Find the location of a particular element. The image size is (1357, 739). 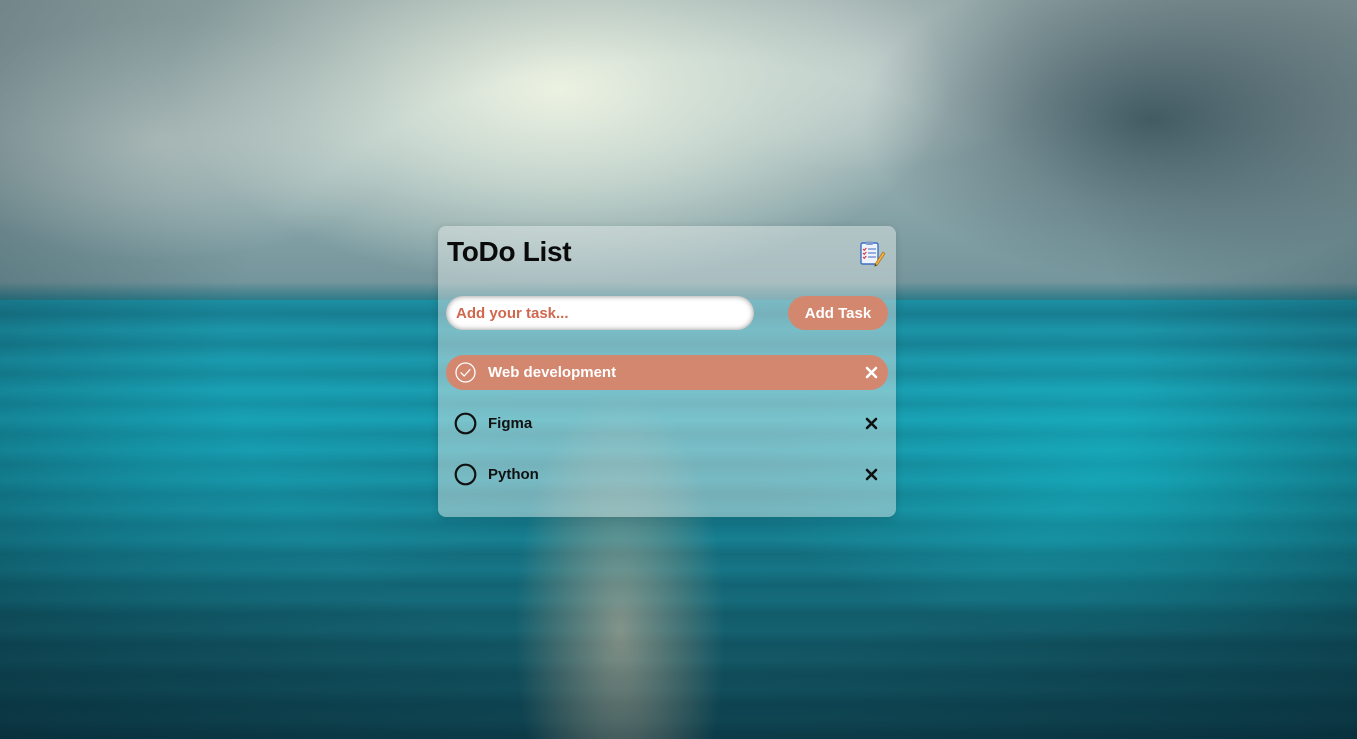

task-list: Web development Figma Python is located at coordinates (667, 431).